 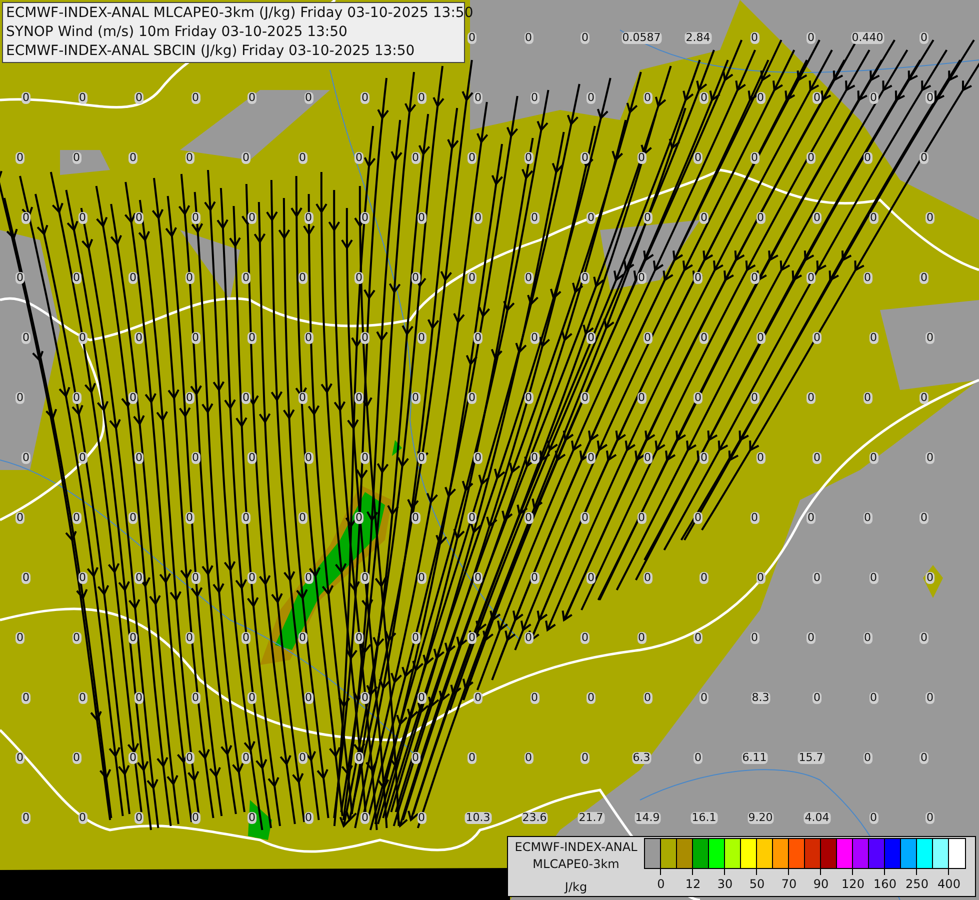 I want to click on station-value: 8.3, so click(x=760, y=698).